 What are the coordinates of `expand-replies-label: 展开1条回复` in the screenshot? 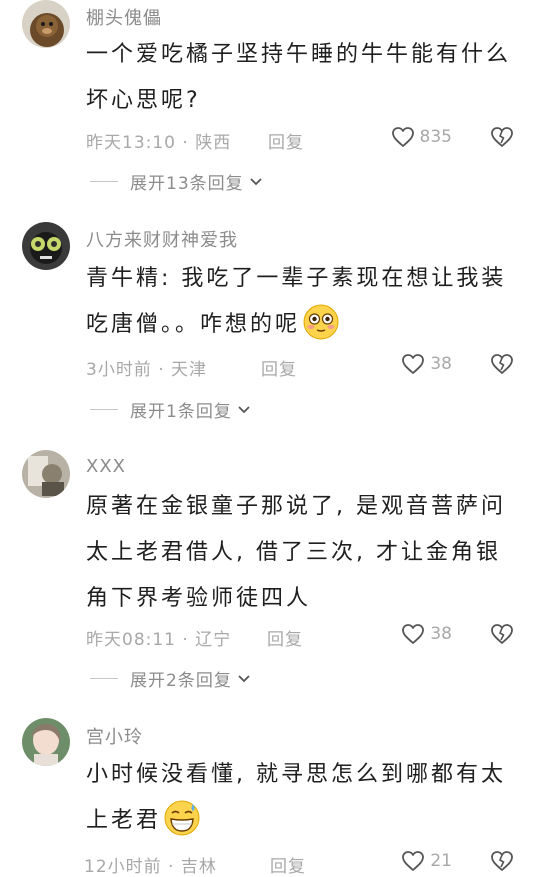 It's located at (181, 412).